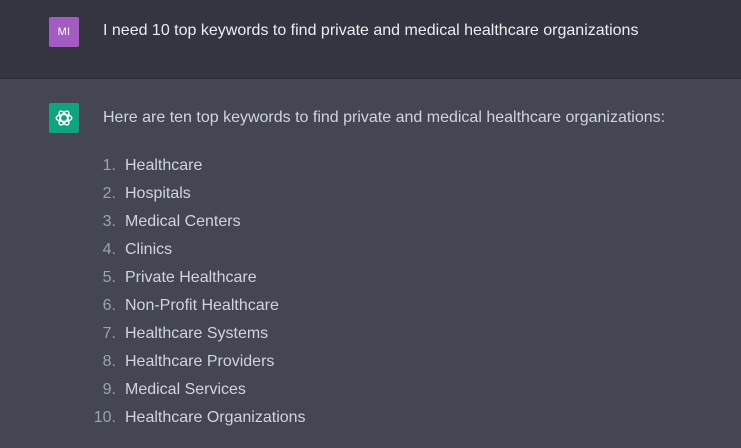 This screenshot has height=448, width=741. I want to click on user-avatar-initials: MI, so click(64, 32).